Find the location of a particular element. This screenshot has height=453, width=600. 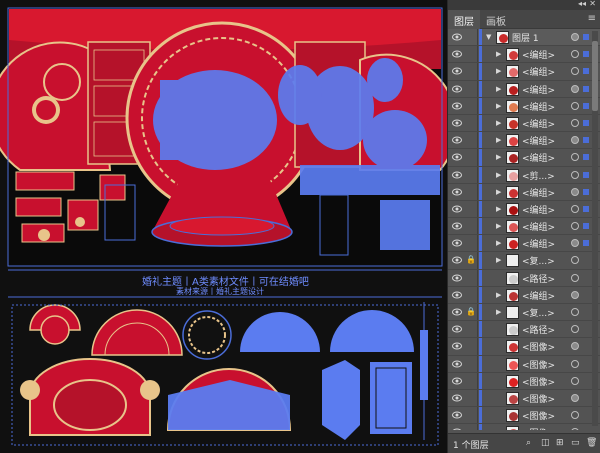

layer-name: 图层 1 is located at coordinates (525, 37).